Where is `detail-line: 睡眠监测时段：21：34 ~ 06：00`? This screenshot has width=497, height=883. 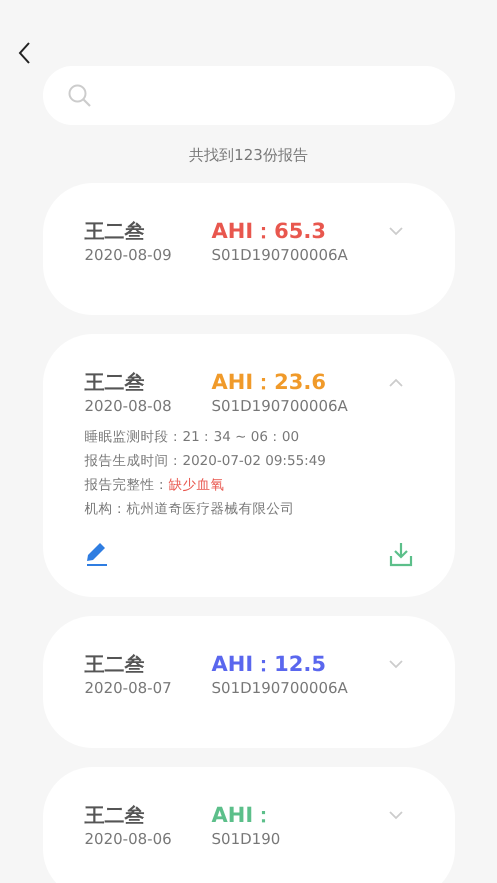
detail-line: 睡眠监测时段：21：34 ~ 06：00 is located at coordinates (192, 437).